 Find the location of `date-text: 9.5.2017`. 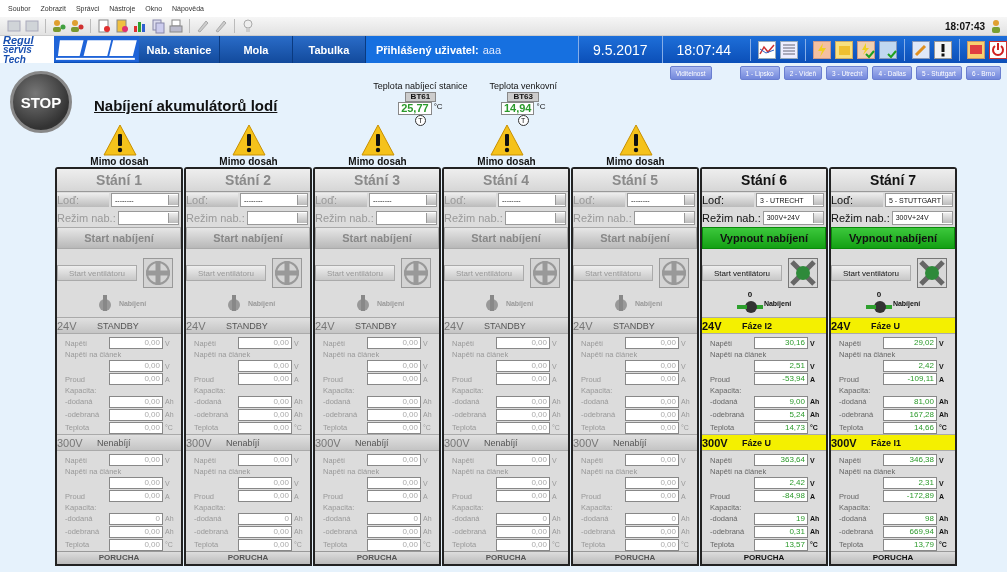

date-text: 9.5.2017 is located at coordinates (620, 49).